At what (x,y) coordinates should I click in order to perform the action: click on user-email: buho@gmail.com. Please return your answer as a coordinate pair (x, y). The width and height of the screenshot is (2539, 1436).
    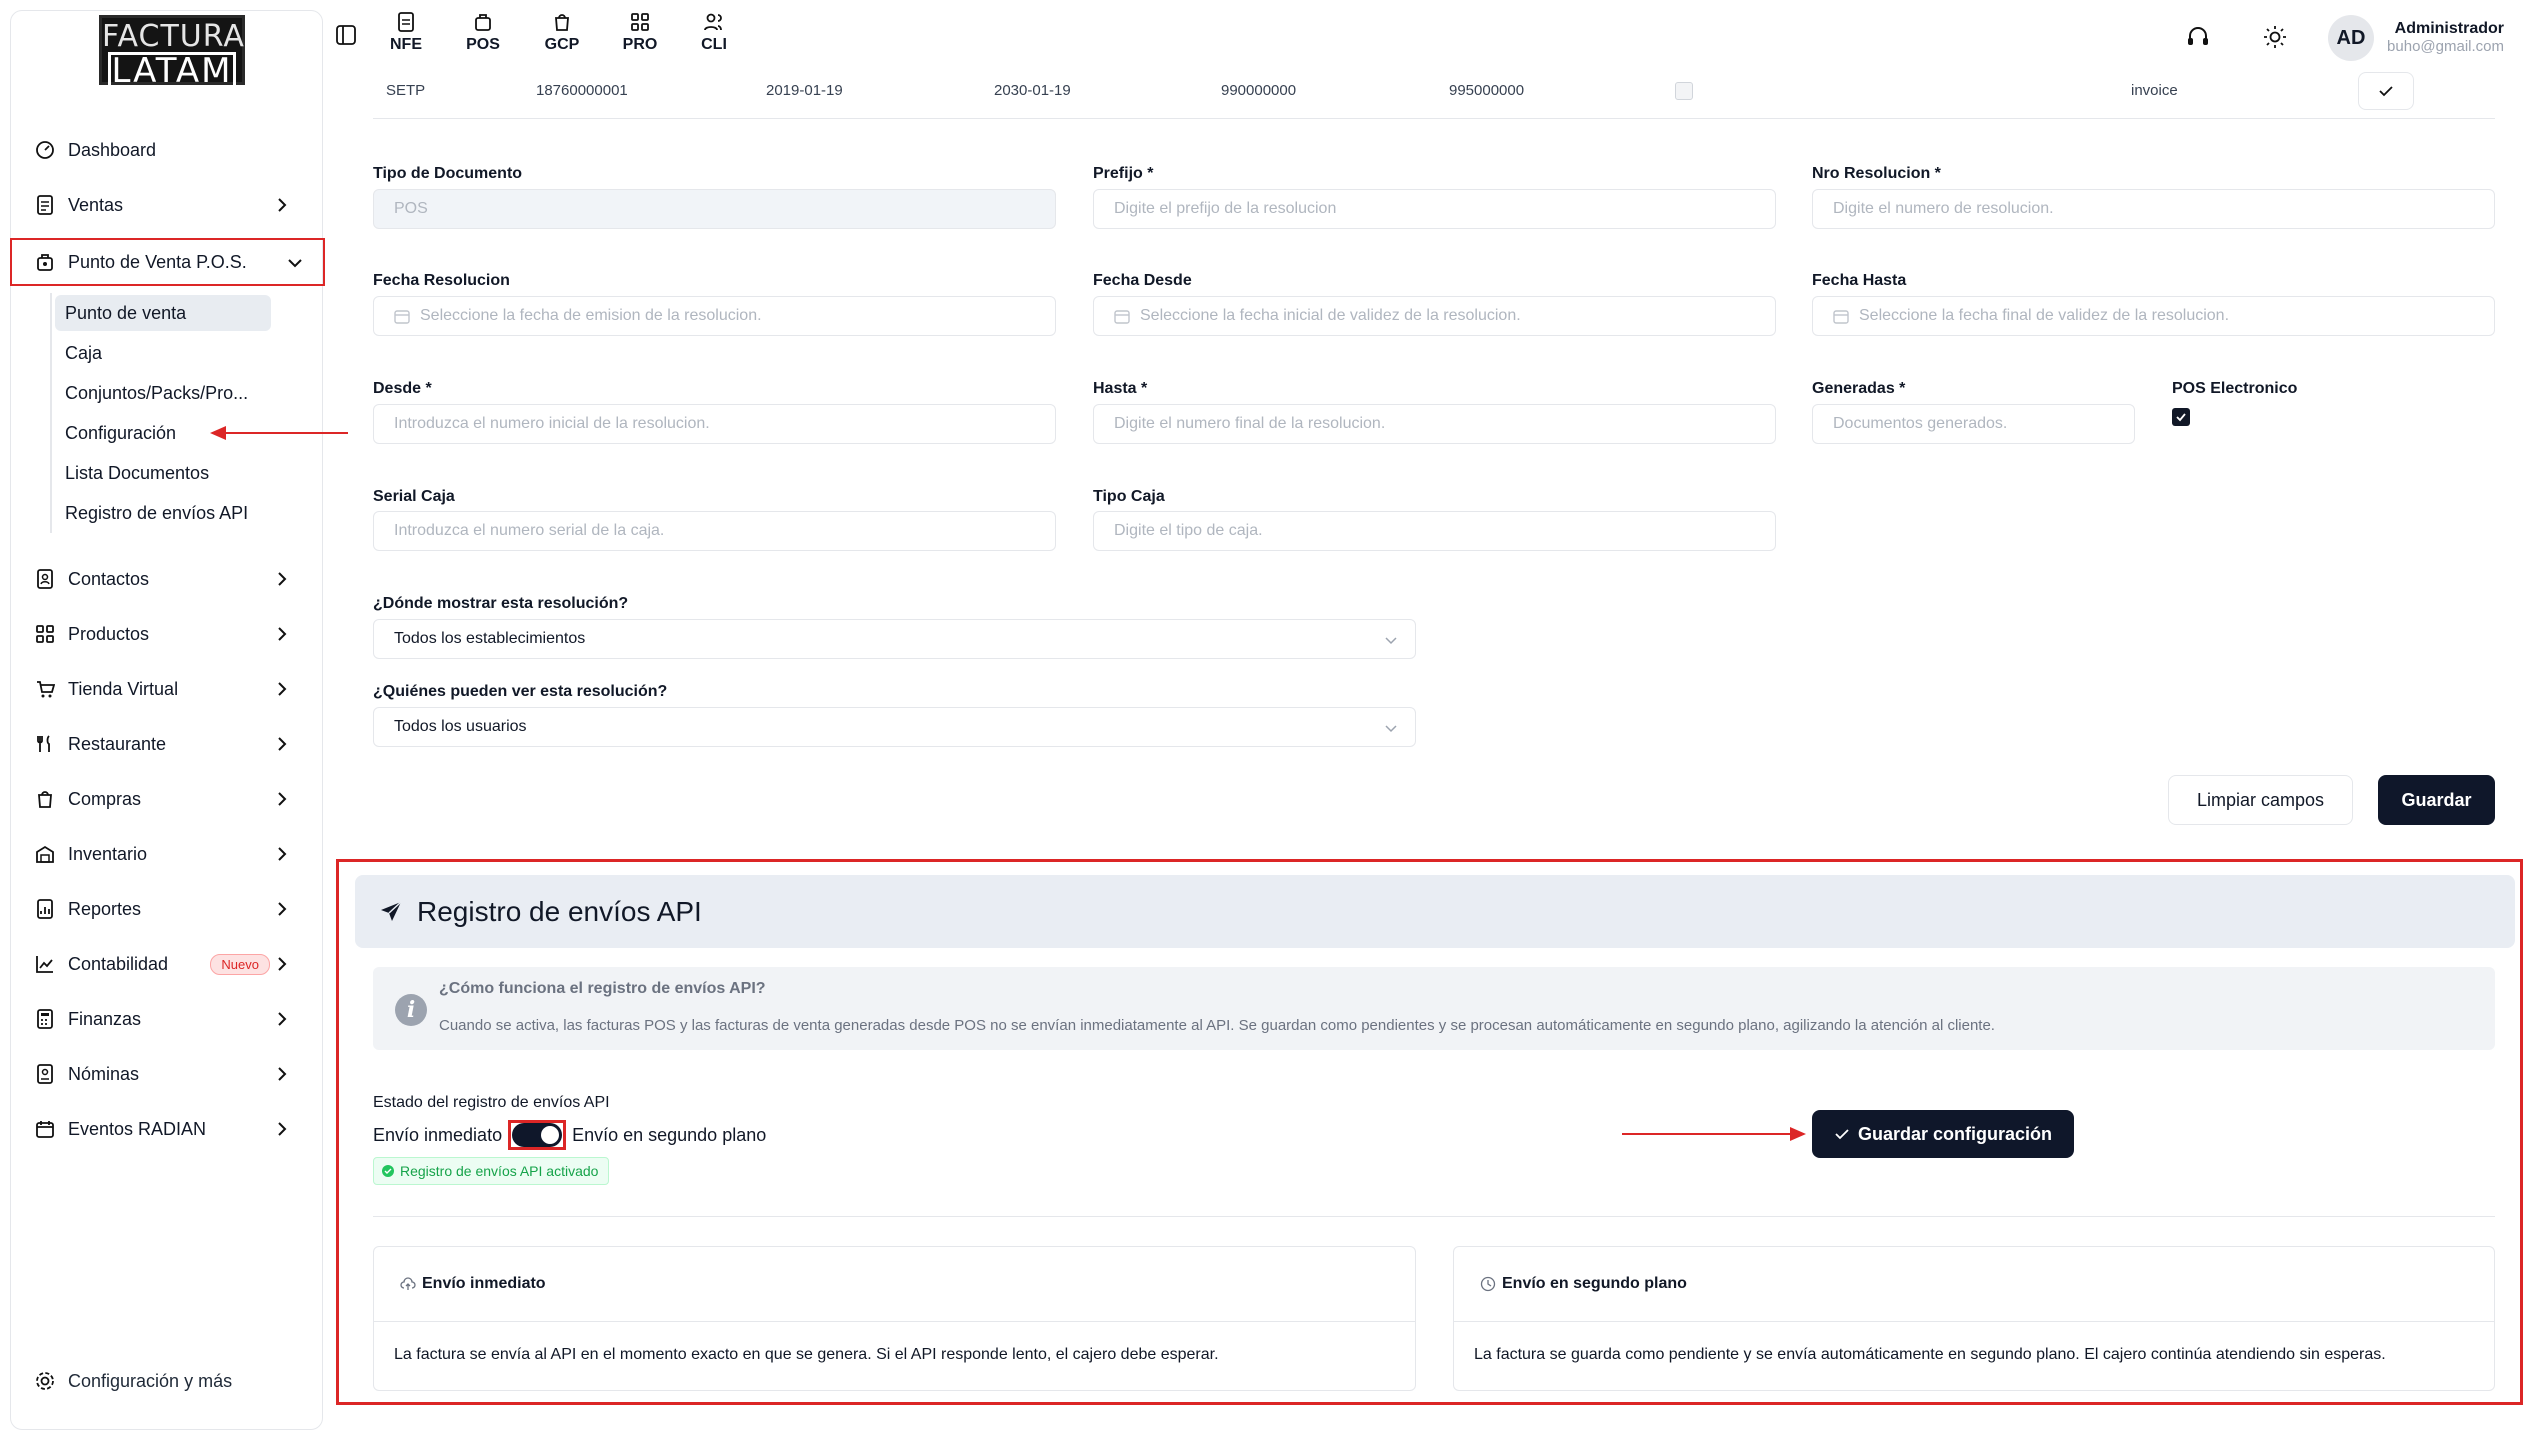
    Looking at the image, I should click on (2445, 46).